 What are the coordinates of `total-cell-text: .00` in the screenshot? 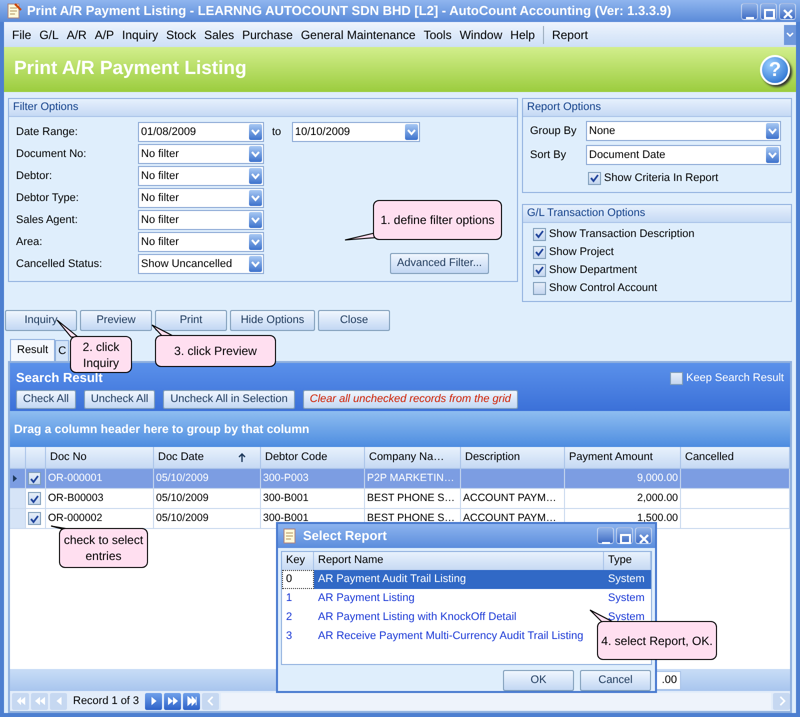 It's located at (669, 680).